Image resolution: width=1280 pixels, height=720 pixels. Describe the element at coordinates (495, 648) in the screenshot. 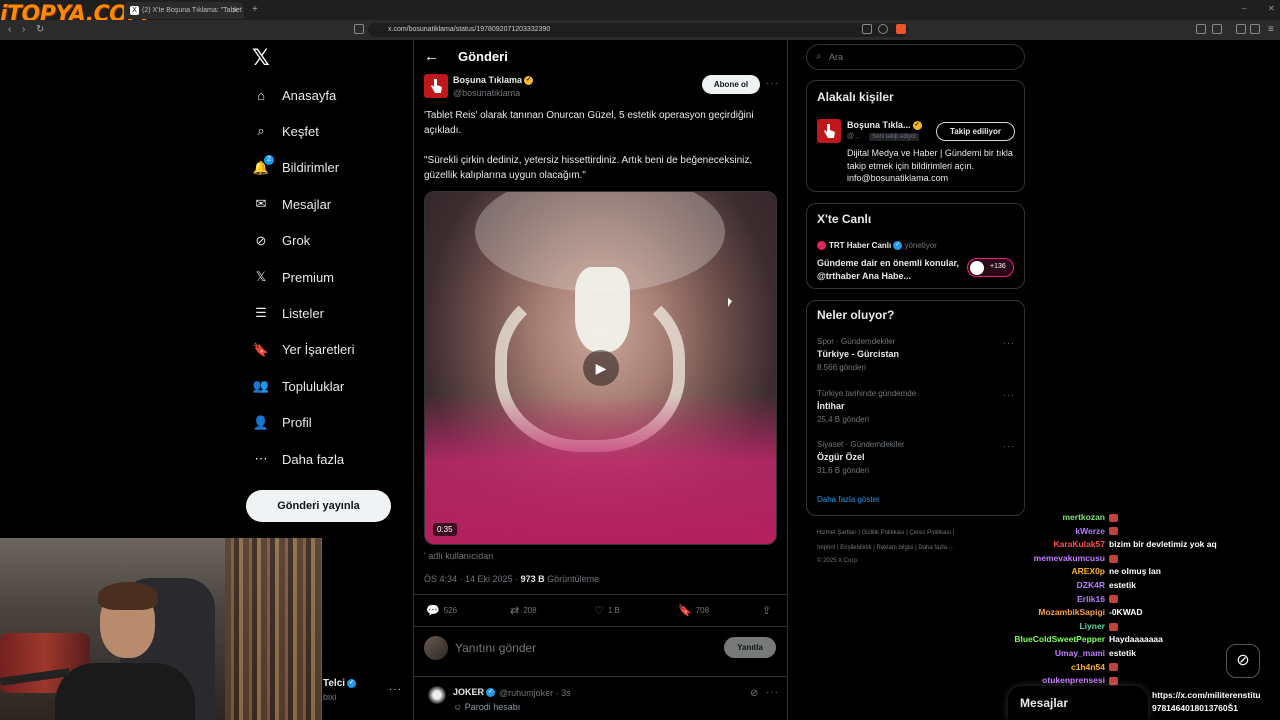

I see `reply-input: Yanıtını gönder` at that location.